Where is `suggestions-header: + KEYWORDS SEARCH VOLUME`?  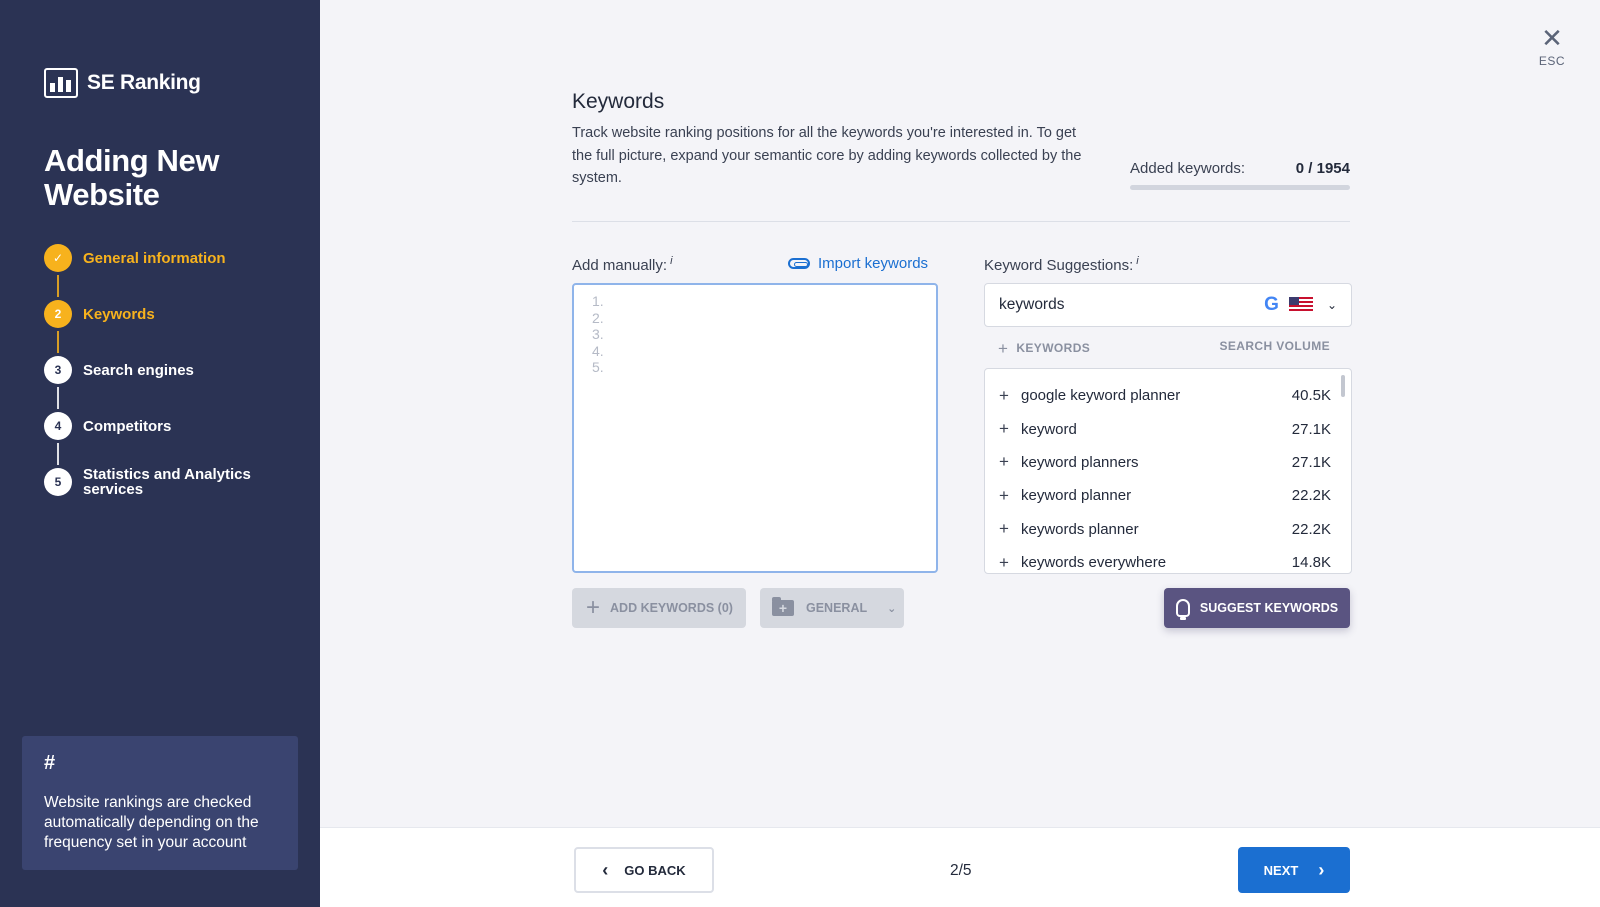 suggestions-header: + KEYWORDS SEARCH VOLUME is located at coordinates (1164, 349).